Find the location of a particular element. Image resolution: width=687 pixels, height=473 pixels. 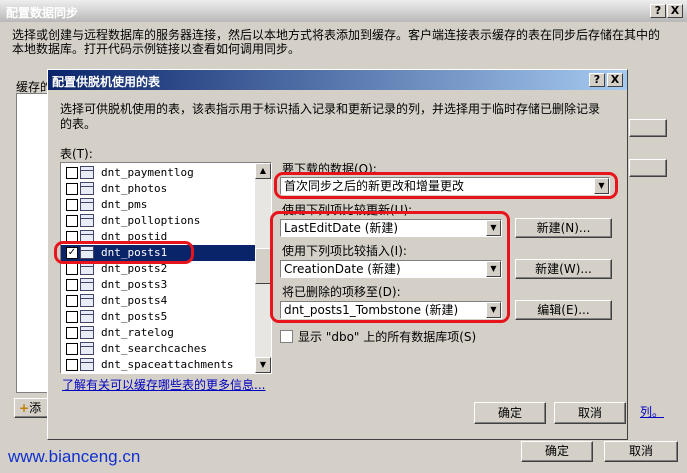

outer-cancel-button: 取消 is located at coordinates (641, 451).